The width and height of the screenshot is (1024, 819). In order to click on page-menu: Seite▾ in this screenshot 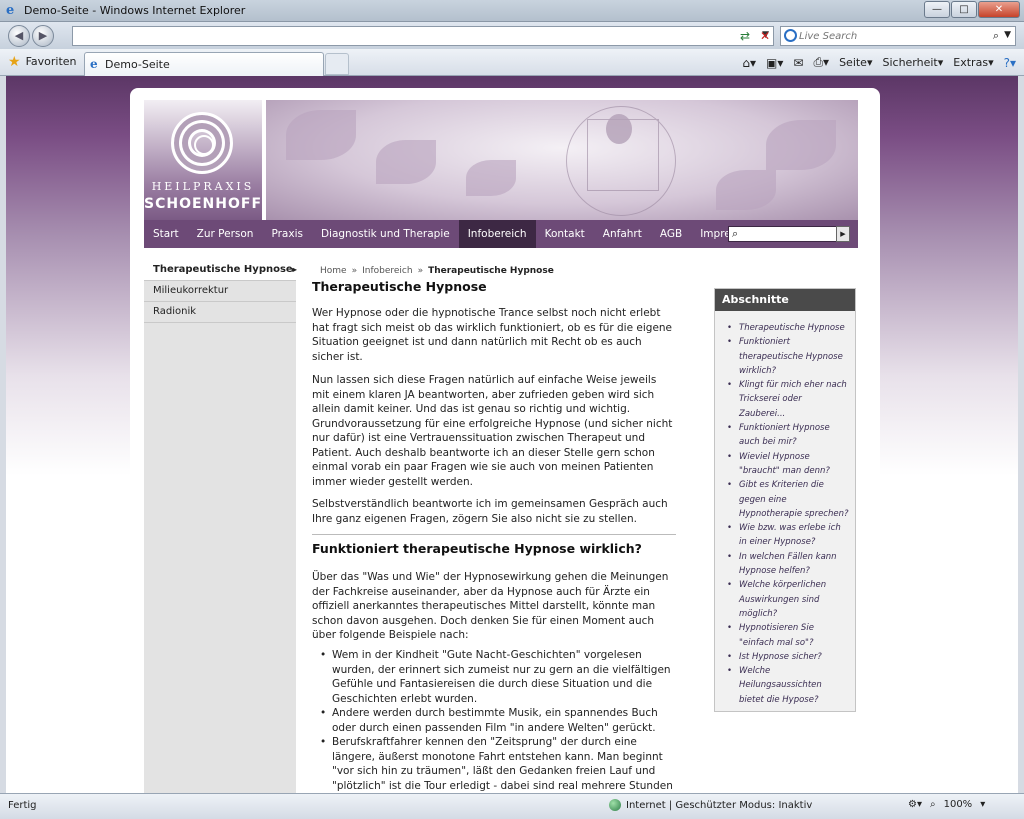, I will do `click(855, 62)`.